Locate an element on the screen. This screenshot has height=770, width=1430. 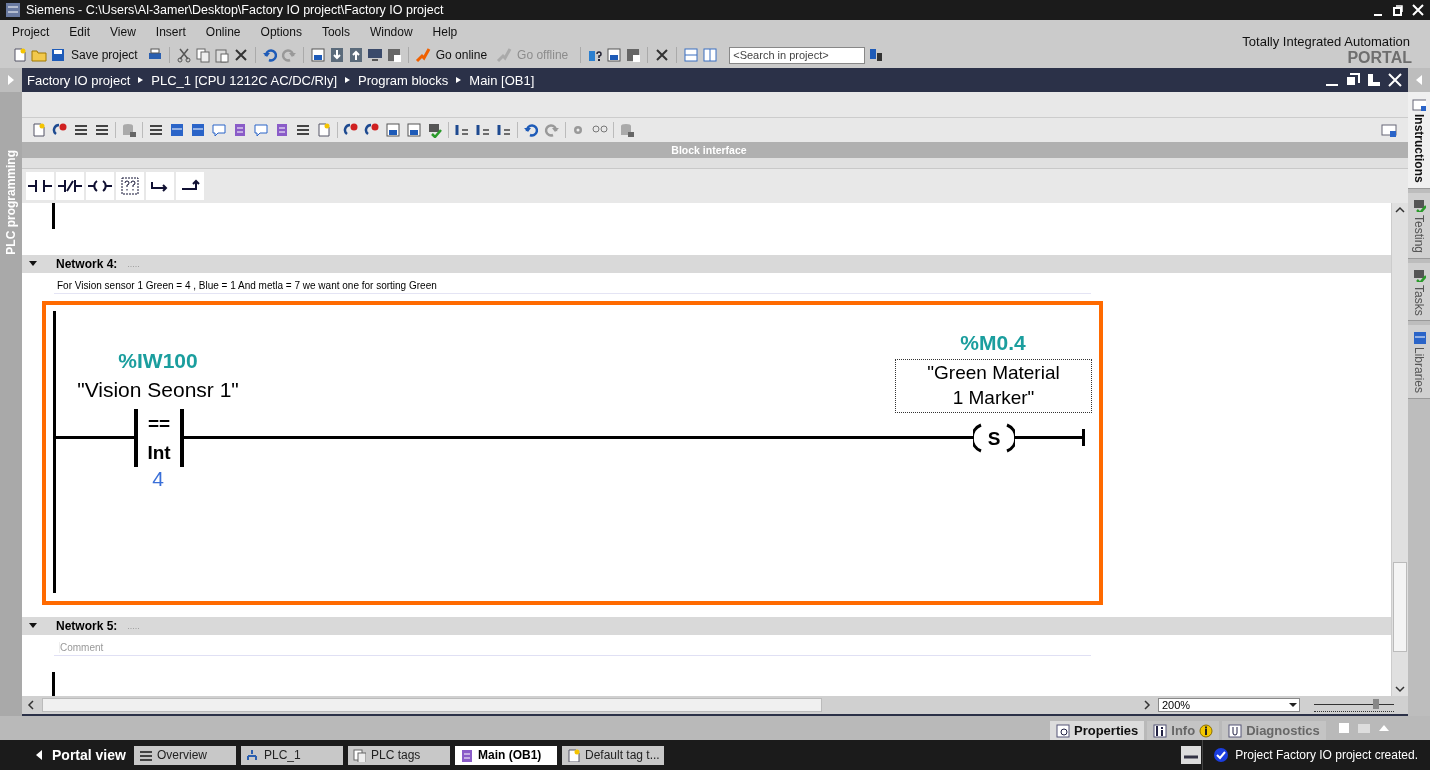
database-lock-icon is located at coordinates (627, 130).